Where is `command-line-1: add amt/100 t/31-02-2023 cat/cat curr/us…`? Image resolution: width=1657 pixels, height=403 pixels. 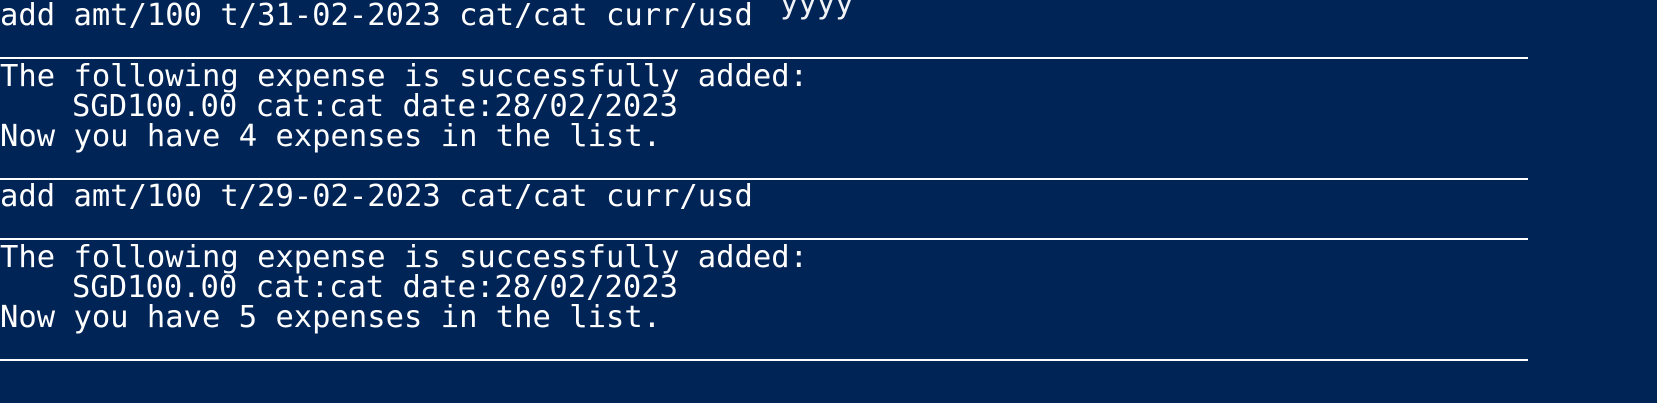 command-line-1: add amt/100 t/31-02-2023 cat/cat curr/us… is located at coordinates (376, 16).